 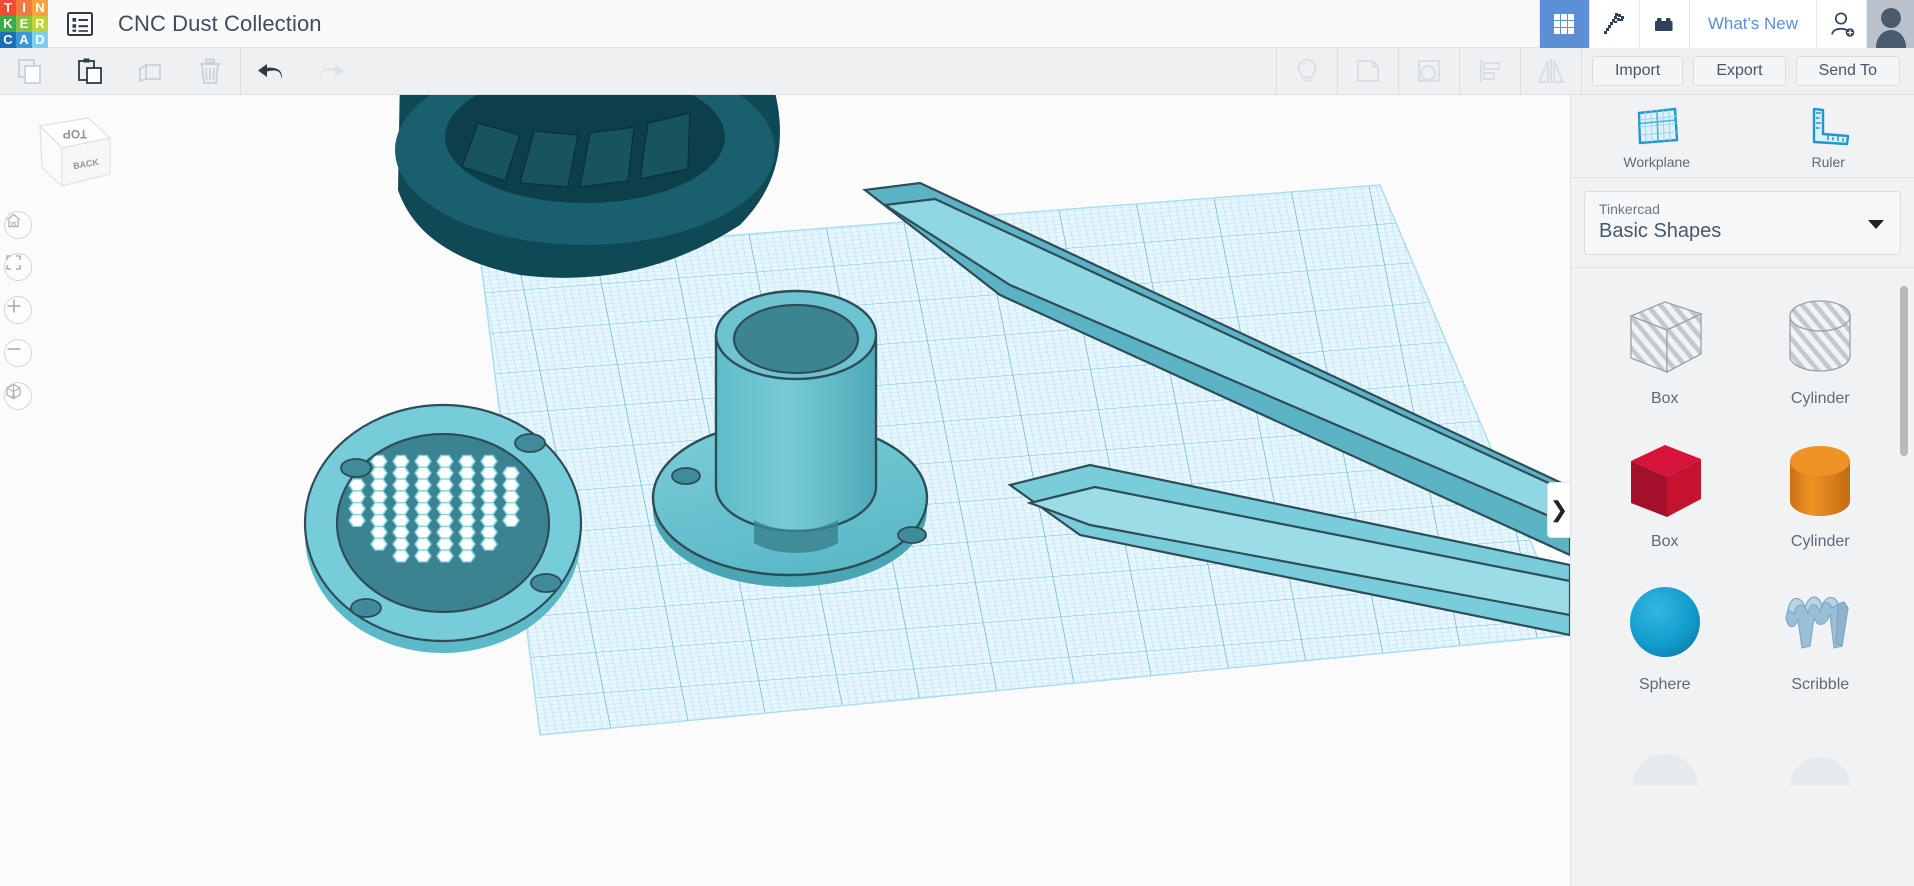 I want to click on shape-library-name: Basic Shapes, so click(x=1660, y=231).